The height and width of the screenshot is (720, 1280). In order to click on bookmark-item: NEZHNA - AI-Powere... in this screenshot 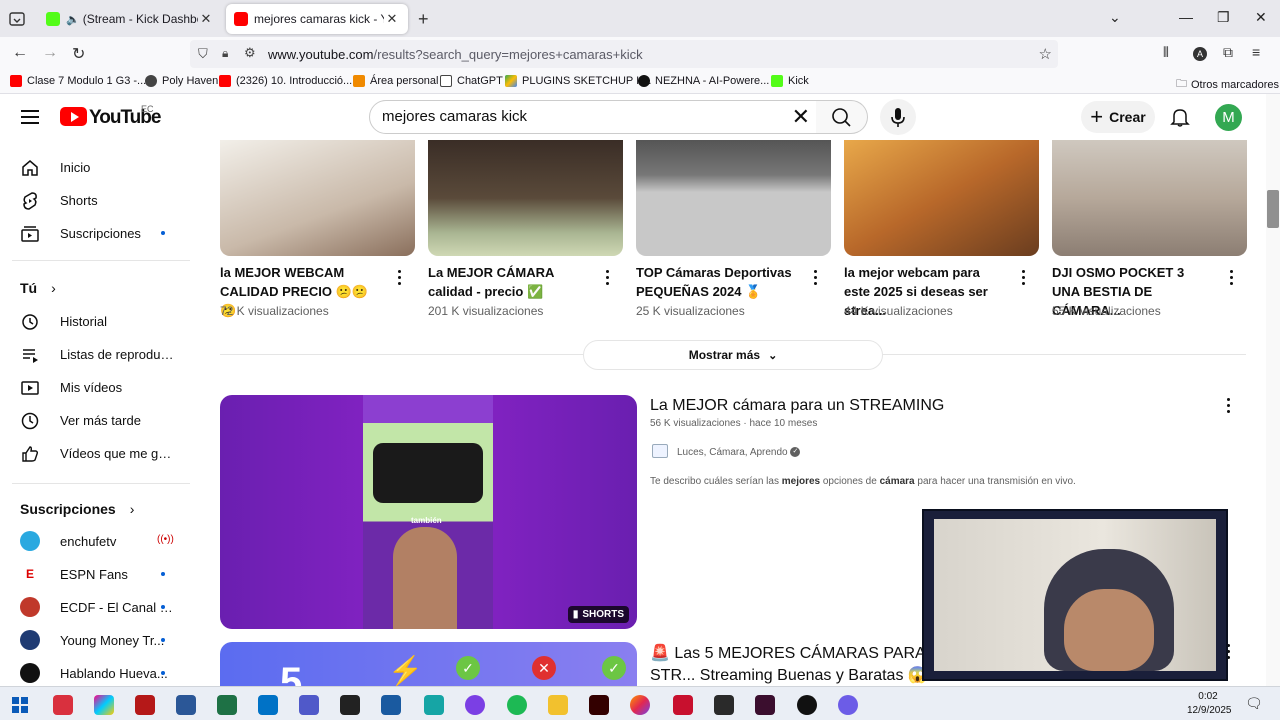, I will do `click(703, 81)`.